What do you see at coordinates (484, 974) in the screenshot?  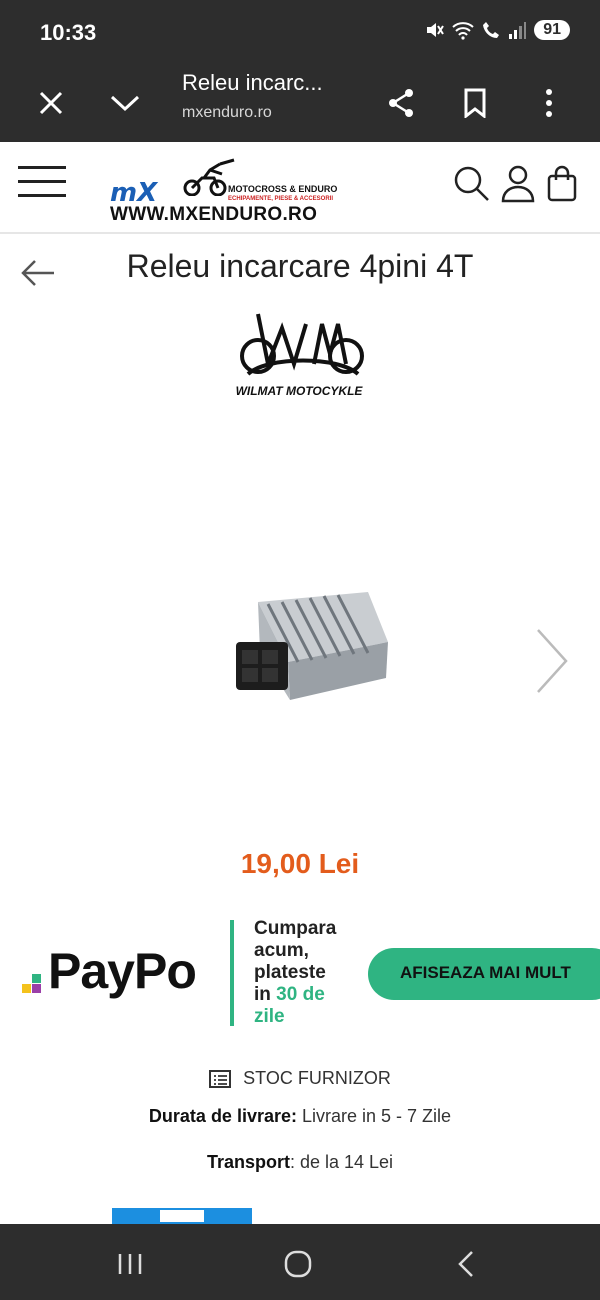 I see `paypo-show-more-button: AFISEAZA MAI MULT` at bounding box center [484, 974].